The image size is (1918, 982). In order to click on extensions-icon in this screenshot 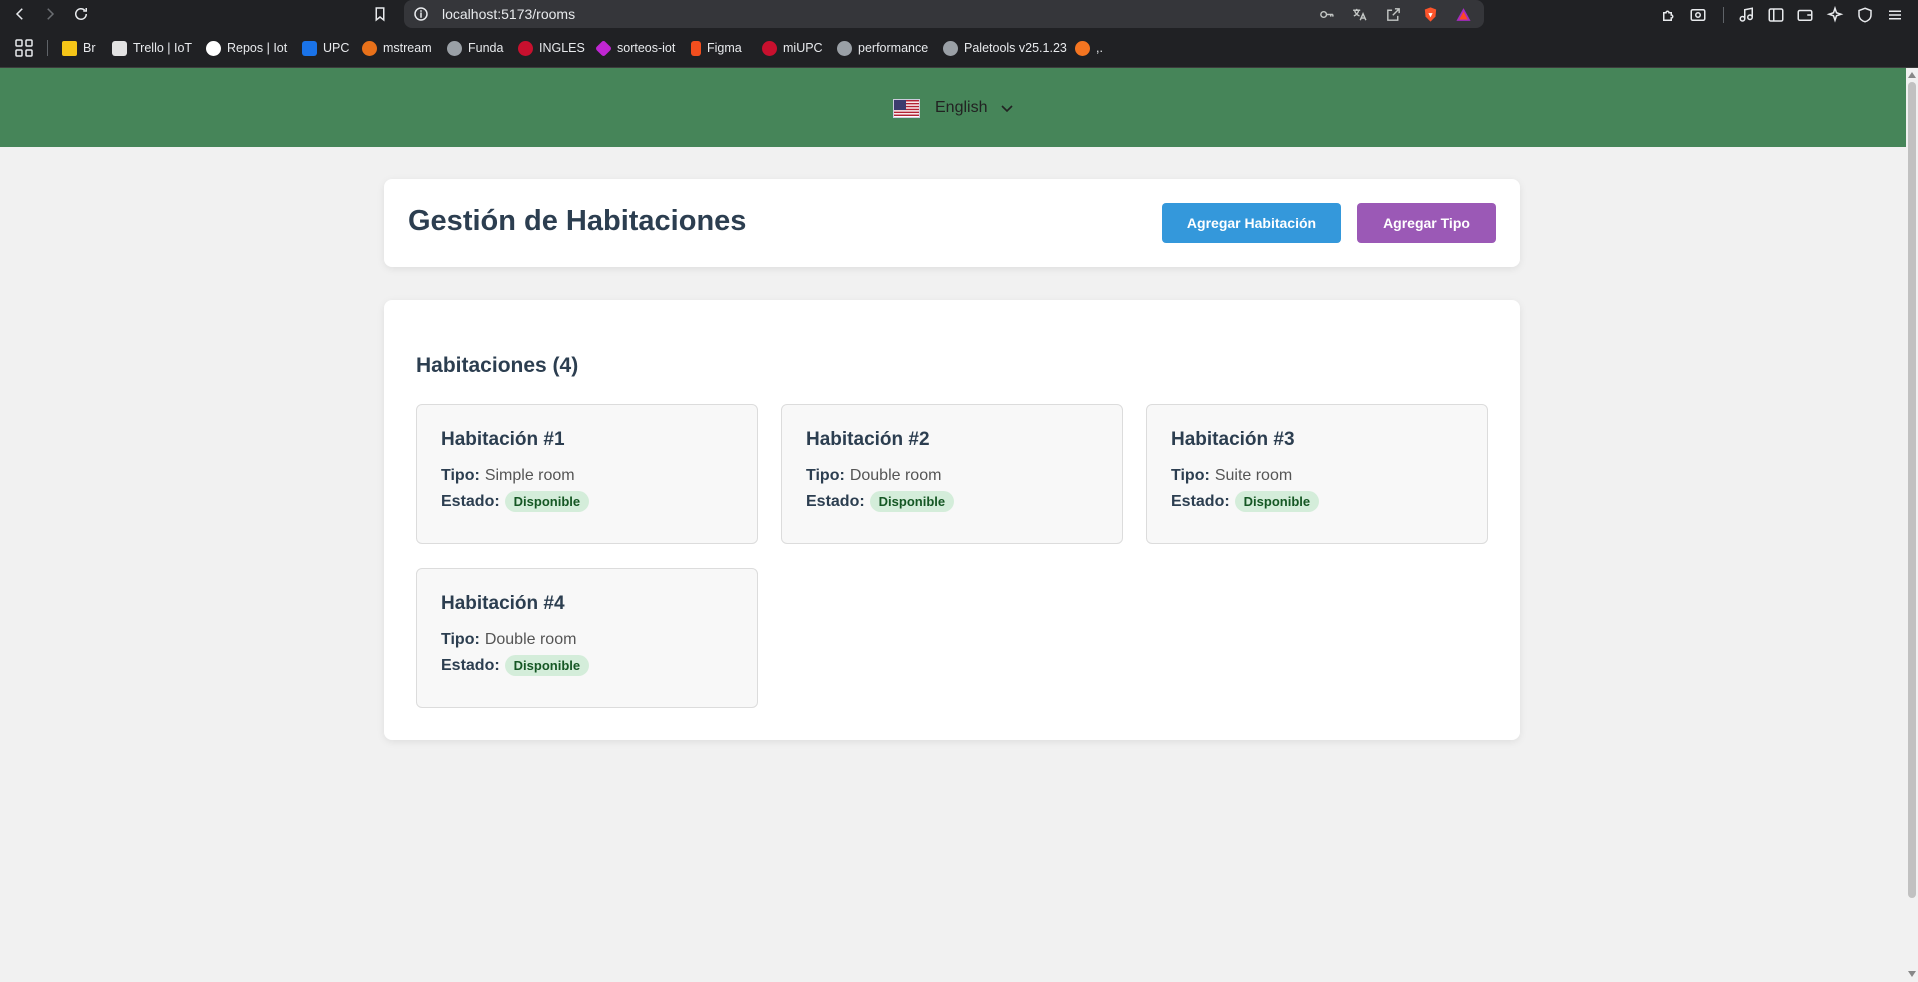, I will do `click(1669, 15)`.